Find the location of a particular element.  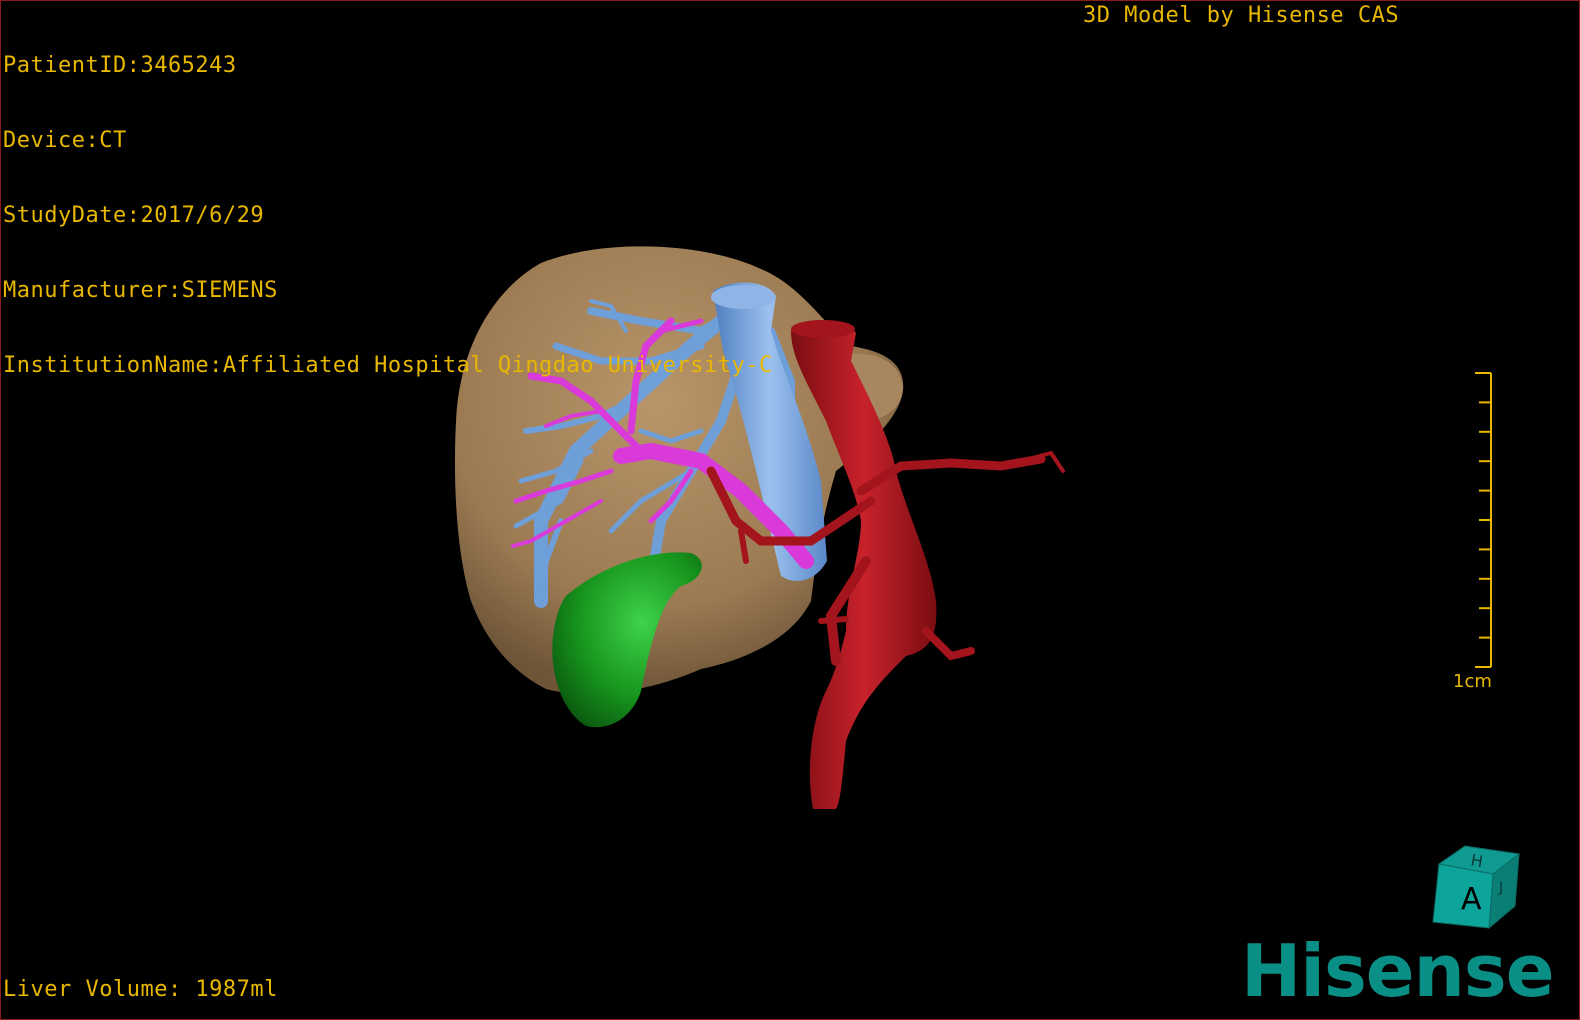

liver-volume-text: Liver Volume: 1987ml is located at coordinates (140, 989).